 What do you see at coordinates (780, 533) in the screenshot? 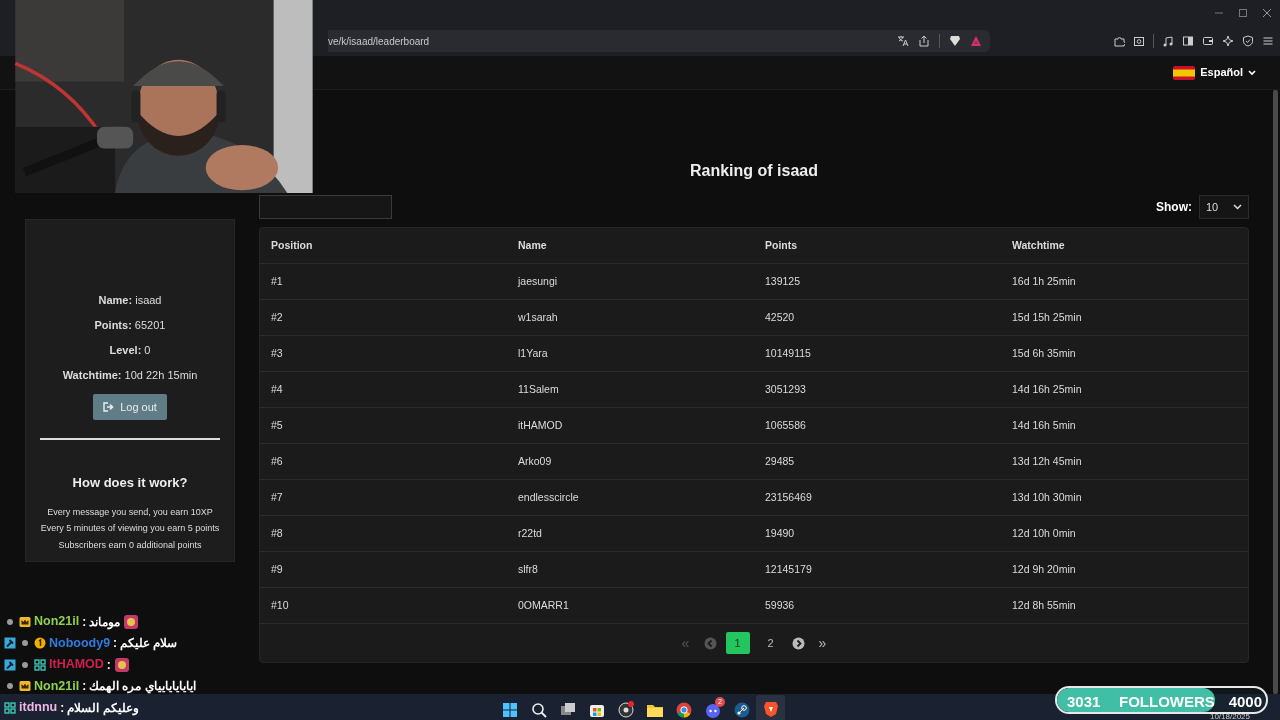
I see `table-cell-text: 19490` at bounding box center [780, 533].